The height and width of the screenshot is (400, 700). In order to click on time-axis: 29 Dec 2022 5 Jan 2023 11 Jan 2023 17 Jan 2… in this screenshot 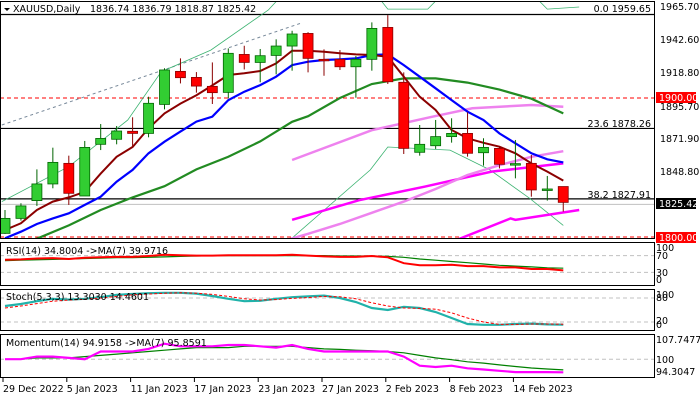, I will do `click(287, 386)`.